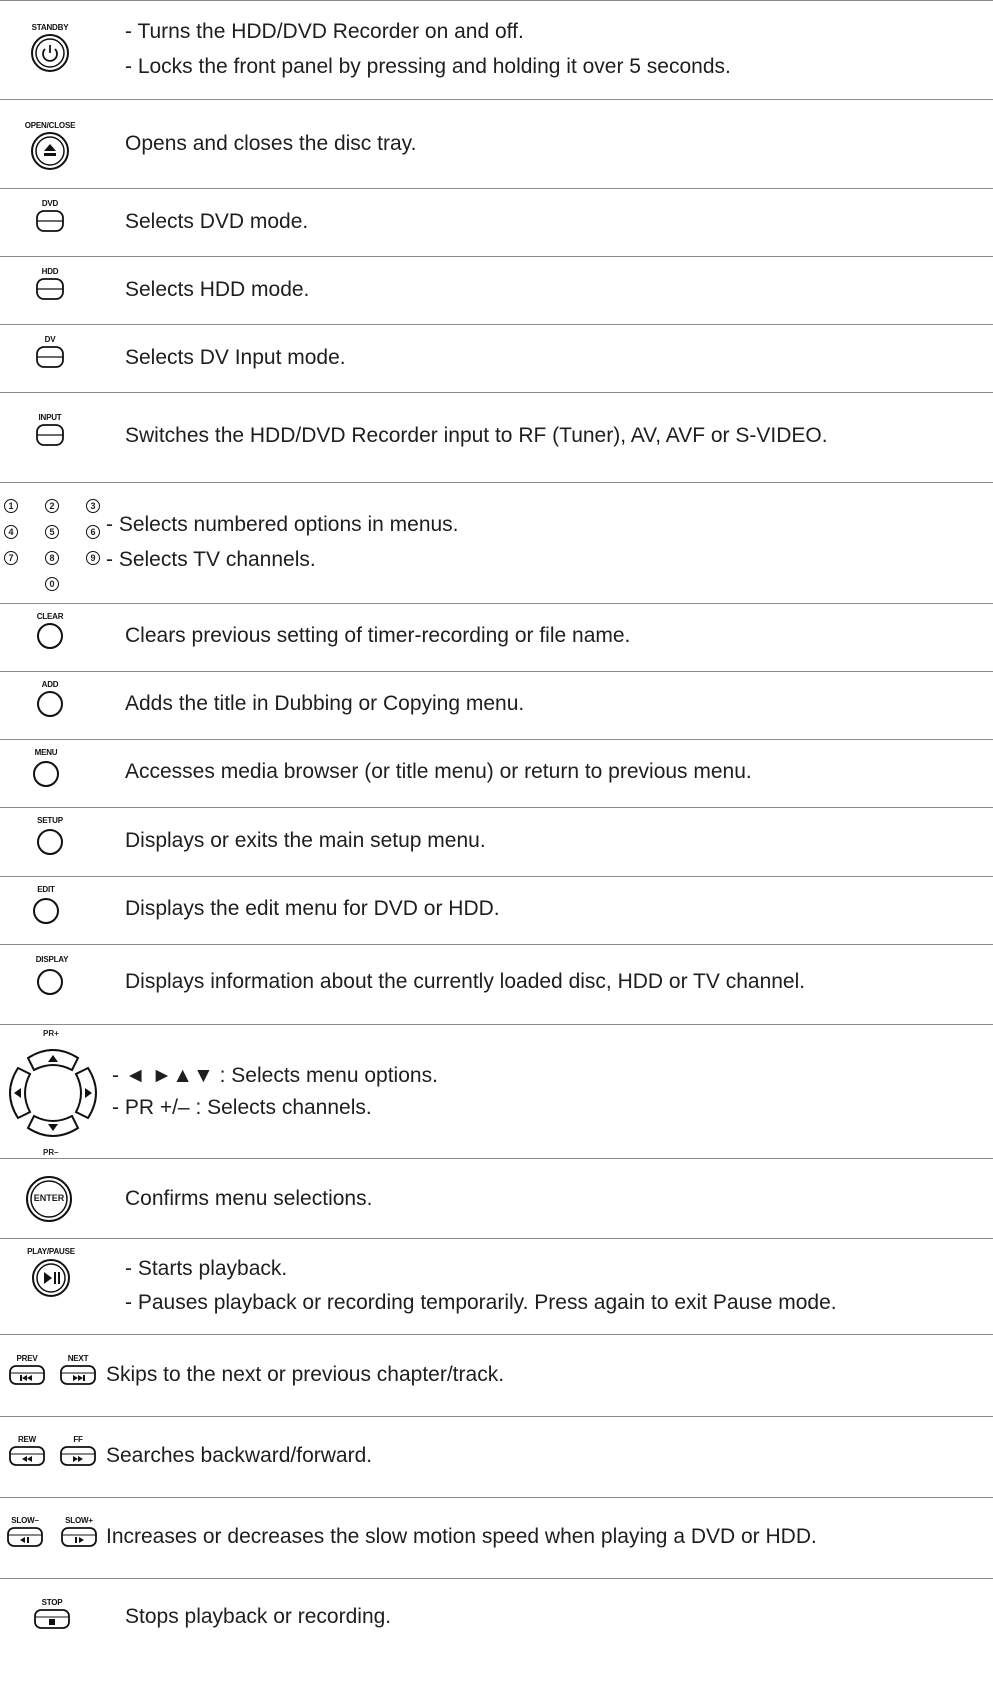 The width and height of the screenshot is (993, 1700). Describe the element at coordinates (50, 151) in the screenshot. I see `eject-icon` at that location.